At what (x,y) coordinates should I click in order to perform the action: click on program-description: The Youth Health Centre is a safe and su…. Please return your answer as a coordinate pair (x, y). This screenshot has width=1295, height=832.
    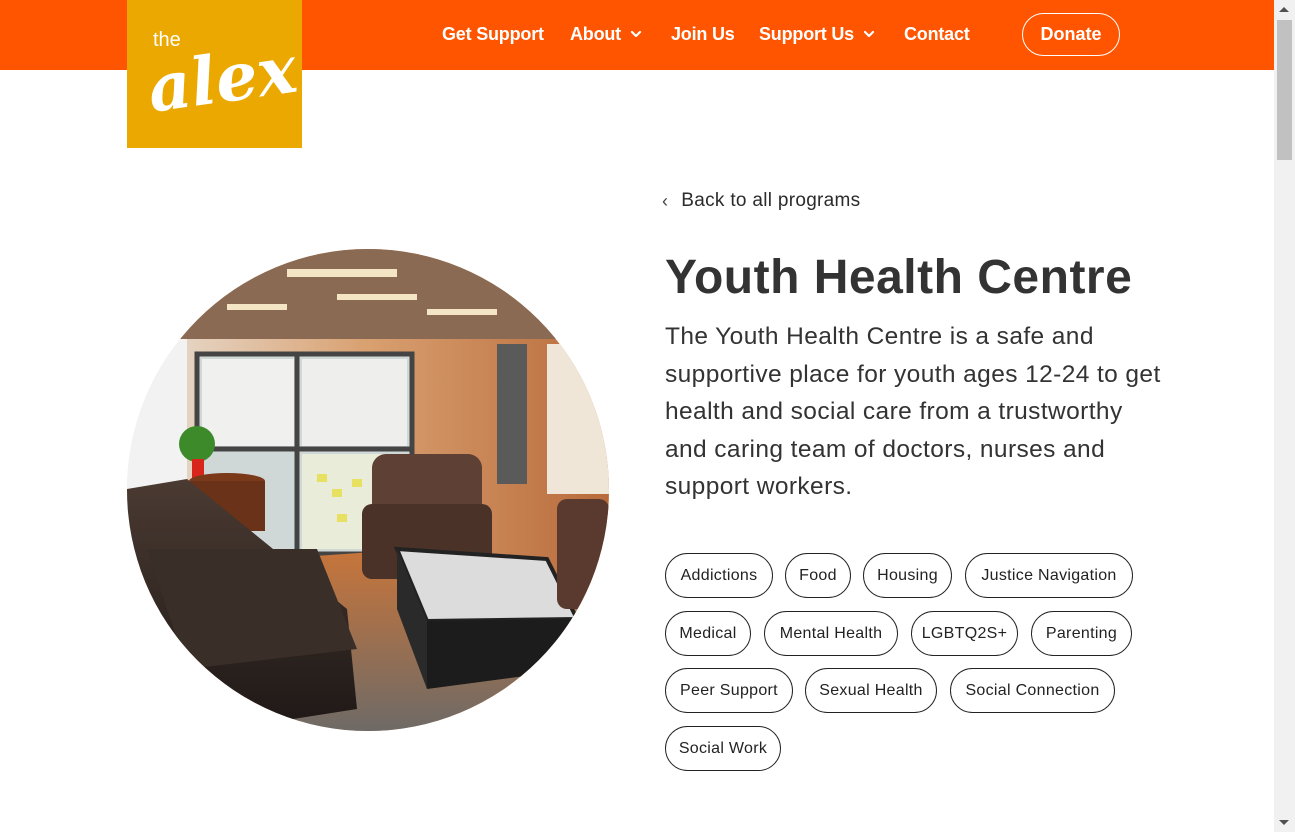
    Looking at the image, I should click on (913, 411).